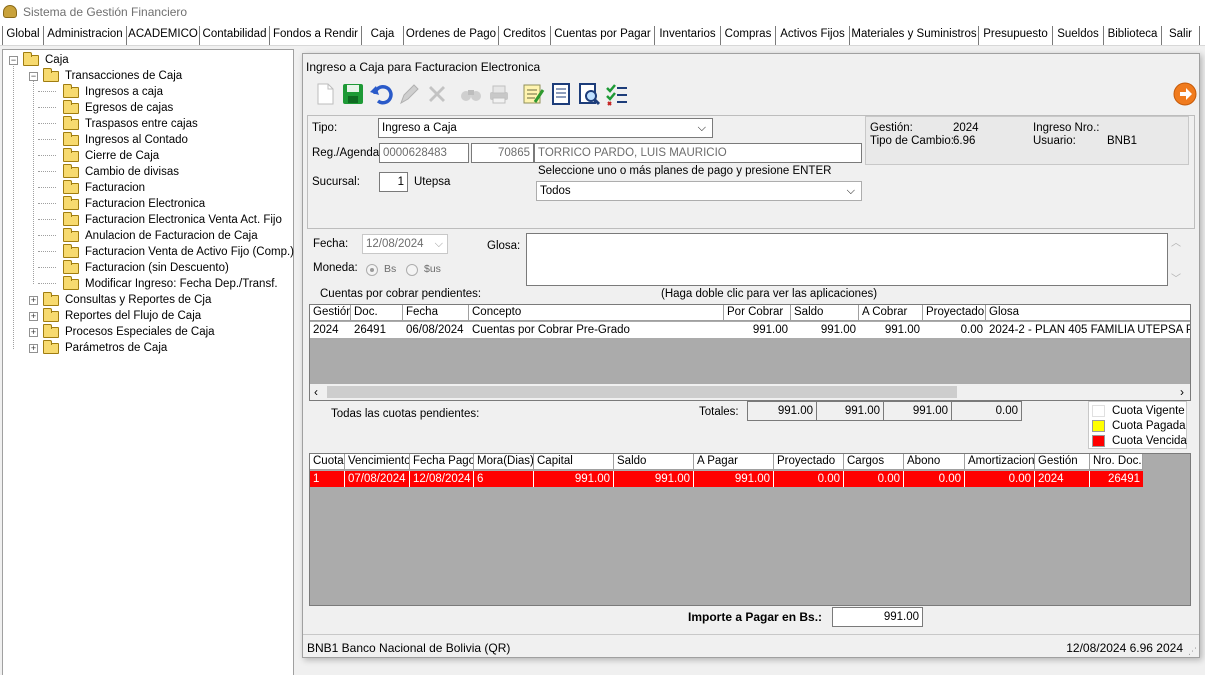 This screenshot has width=1205, height=675. I want to click on collapse-root-icon: −, so click(13, 60).